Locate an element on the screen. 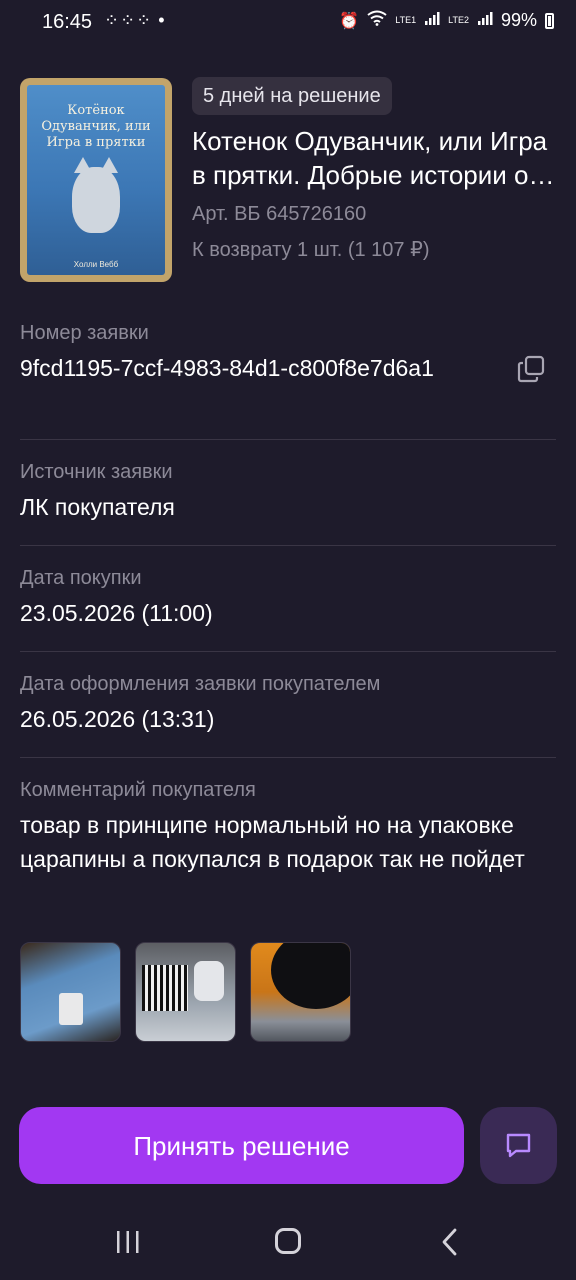  comment-label: Комментарий покупателя is located at coordinates (138, 790).